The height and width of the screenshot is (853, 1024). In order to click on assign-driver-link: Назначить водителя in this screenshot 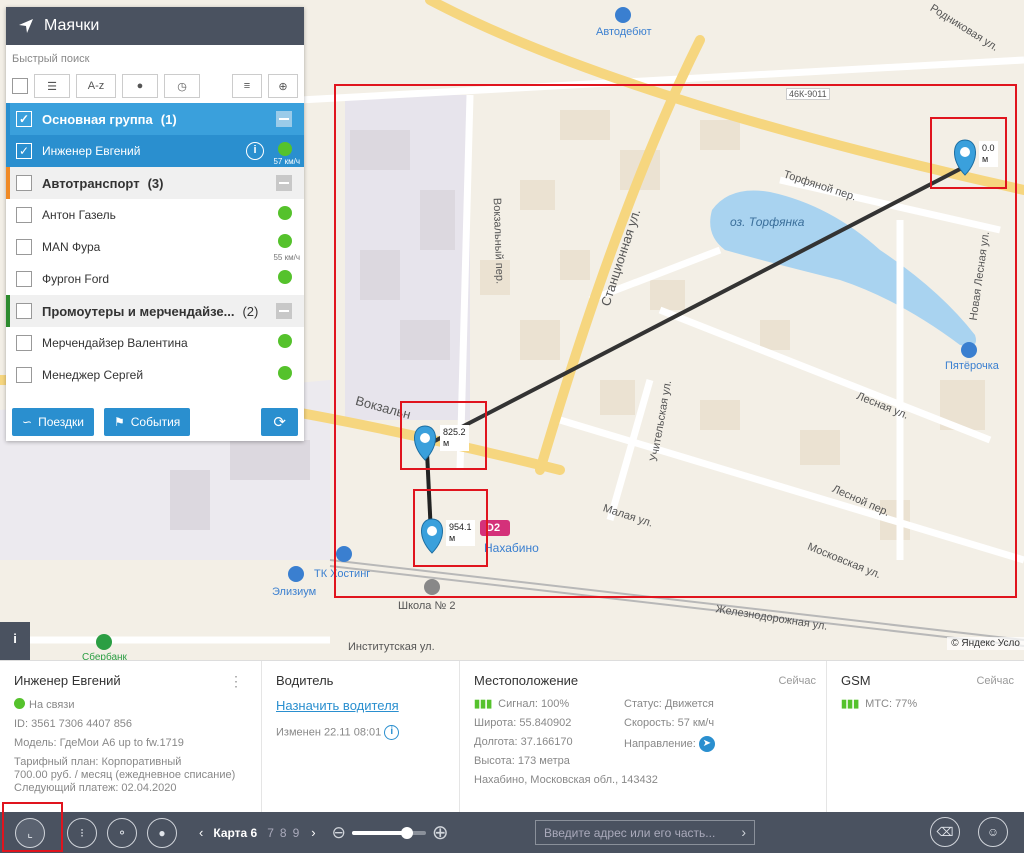, I will do `click(360, 705)`.